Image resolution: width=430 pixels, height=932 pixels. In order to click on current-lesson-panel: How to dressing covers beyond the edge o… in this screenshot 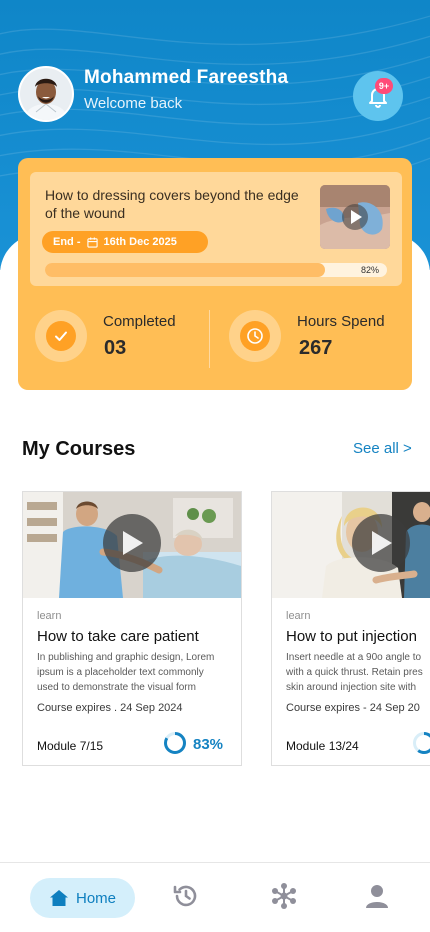, I will do `click(216, 229)`.